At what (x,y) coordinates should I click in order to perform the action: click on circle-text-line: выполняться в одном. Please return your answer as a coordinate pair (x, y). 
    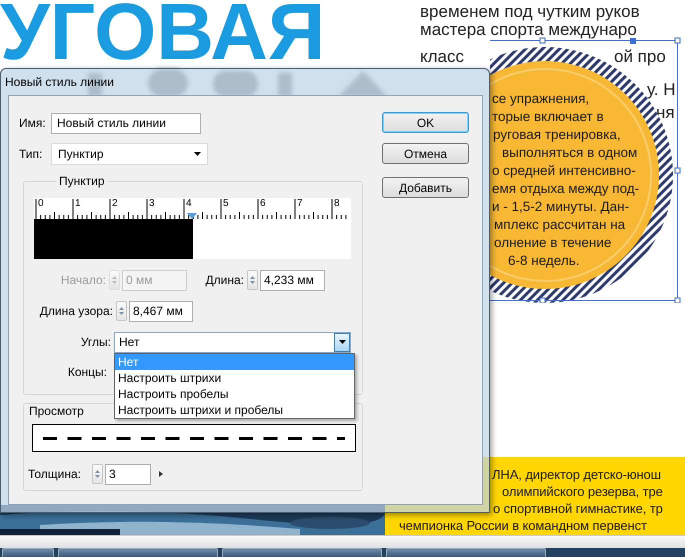
    Looking at the image, I should click on (570, 153).